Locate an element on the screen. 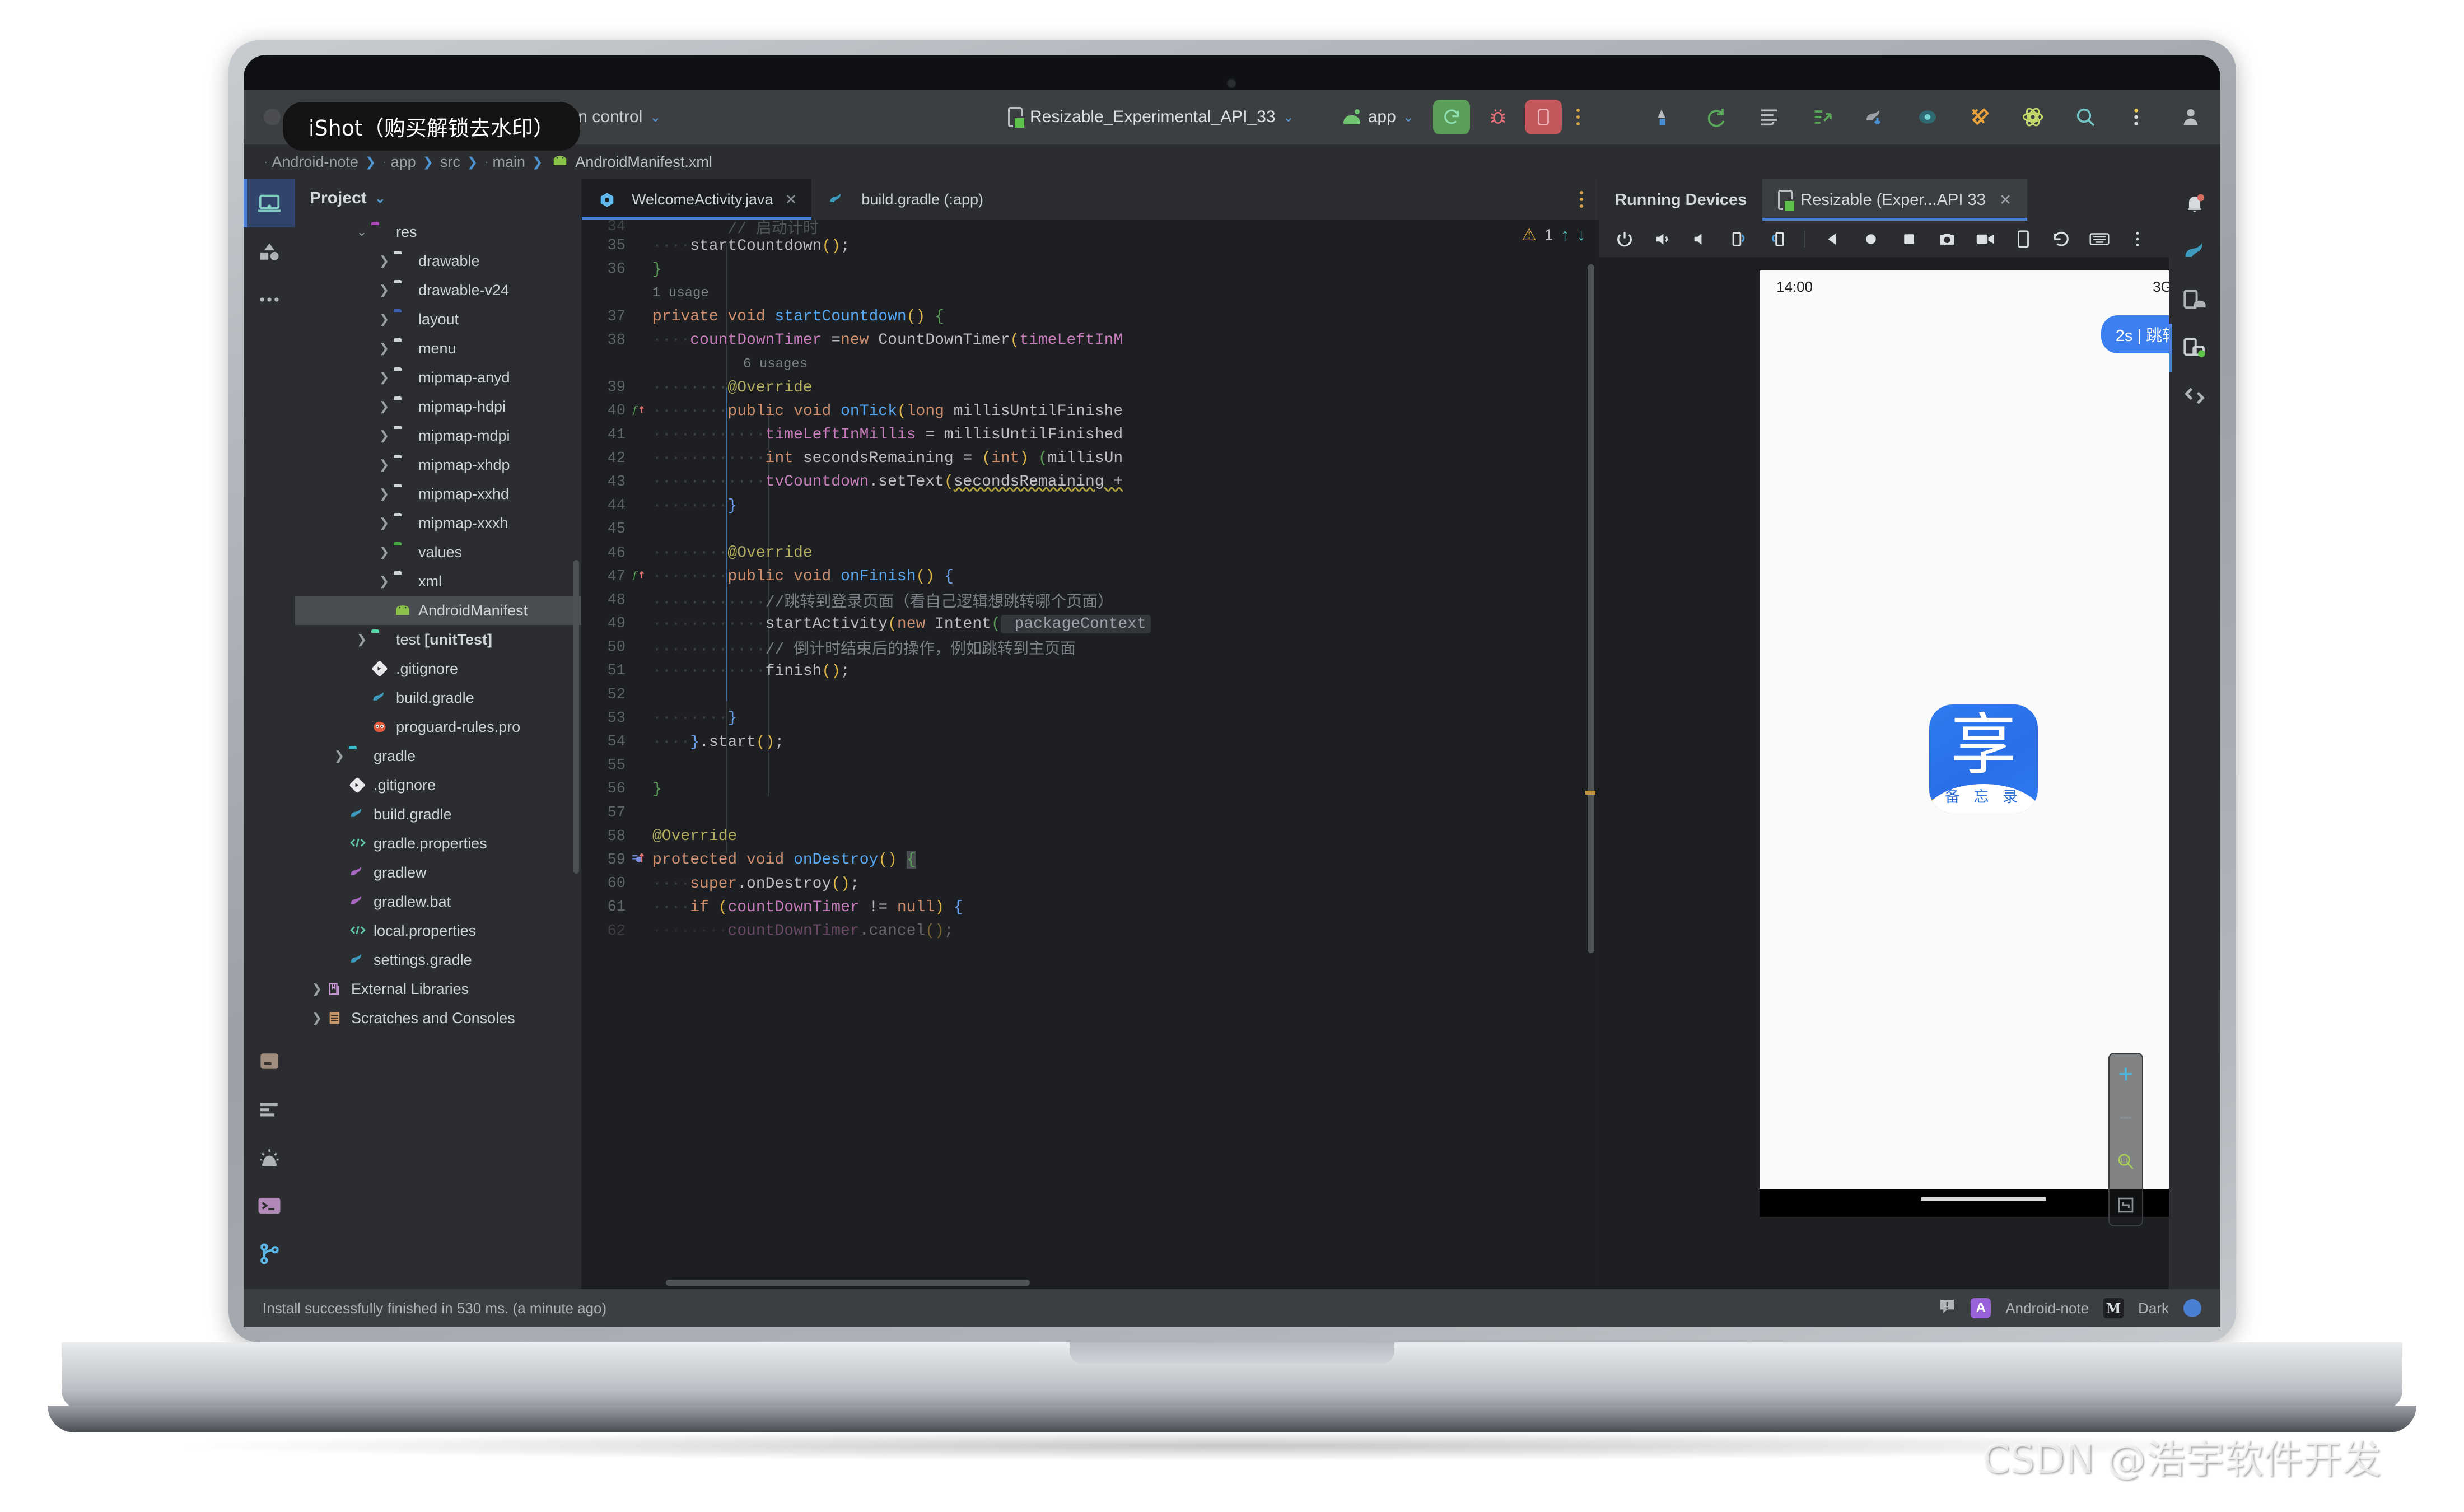  editor-vertical-scrollbar is located at coordinates (1591, 609).